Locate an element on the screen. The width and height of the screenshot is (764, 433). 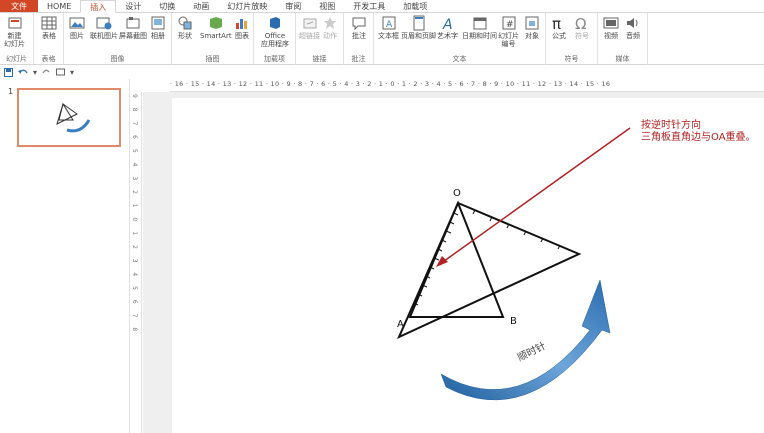
point-b-label: B is located at coordinates (513, 321).